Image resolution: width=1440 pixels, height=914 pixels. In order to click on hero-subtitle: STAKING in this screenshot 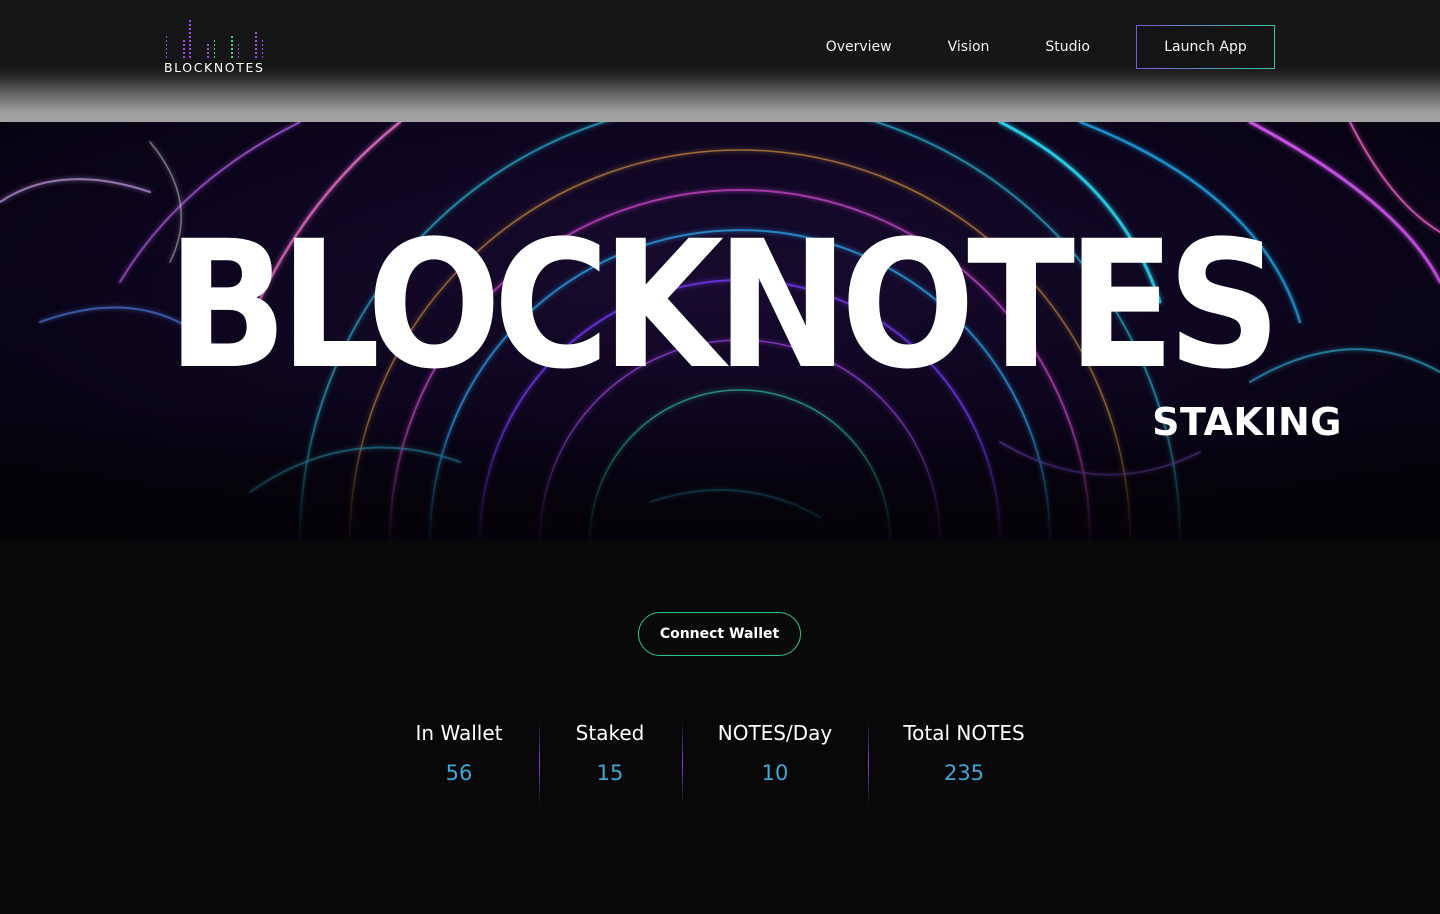, I will do `click(1247, 422)`.